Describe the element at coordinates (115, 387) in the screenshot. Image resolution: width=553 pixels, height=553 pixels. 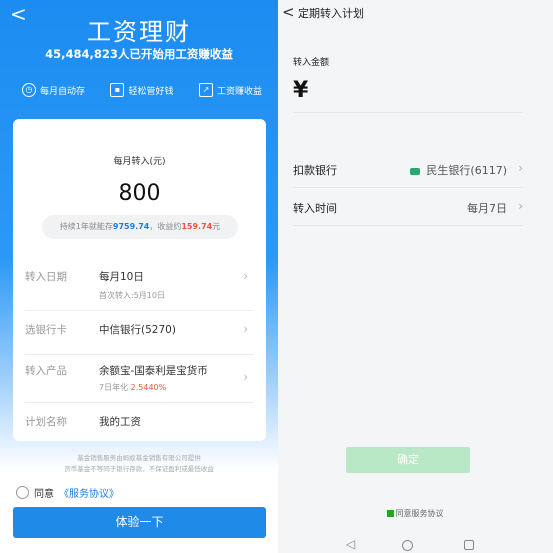
I see `rate-prefix: 7日年化` at that location.